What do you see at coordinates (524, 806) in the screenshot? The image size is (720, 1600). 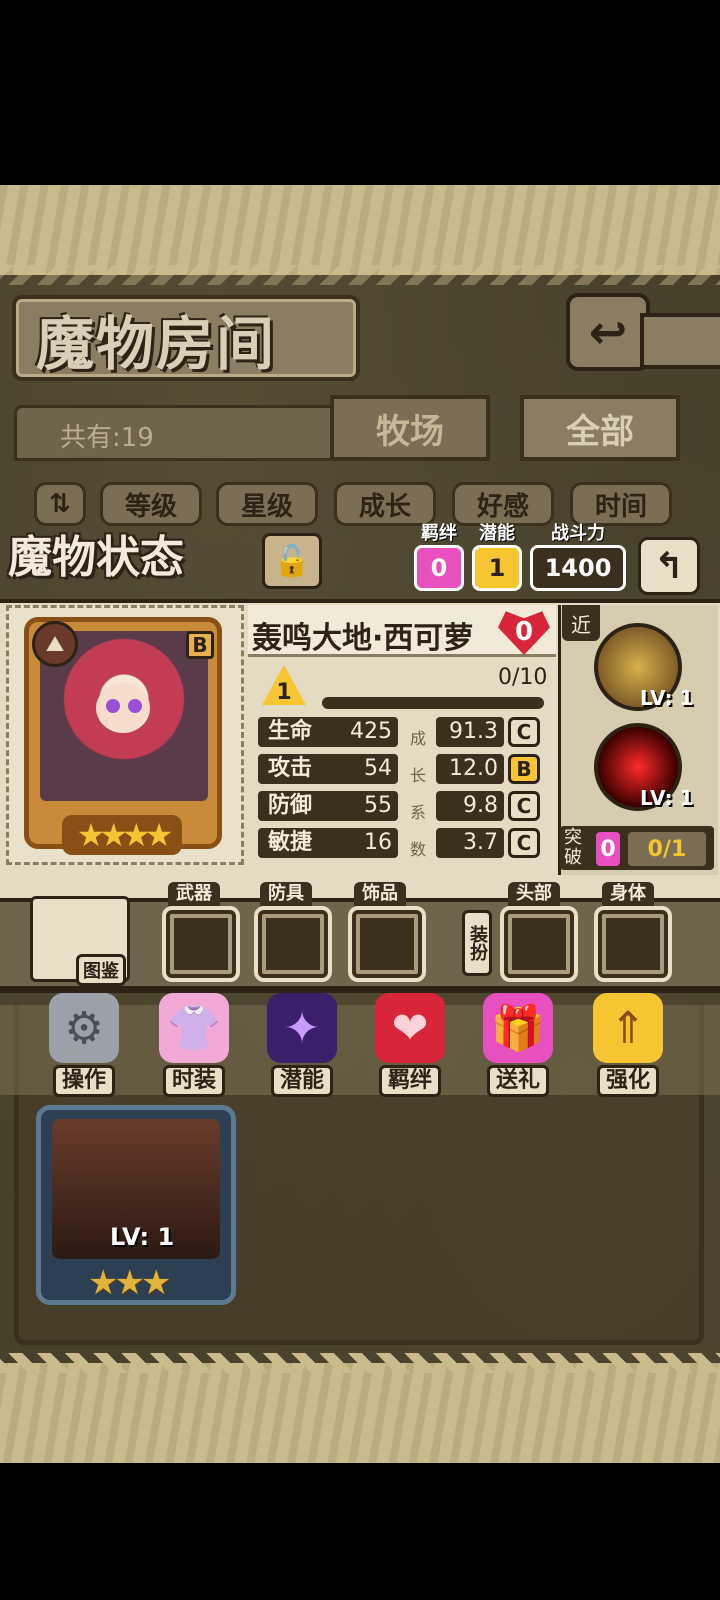 I see `growth-defense-grade: C` at bounding box center [524, 806].